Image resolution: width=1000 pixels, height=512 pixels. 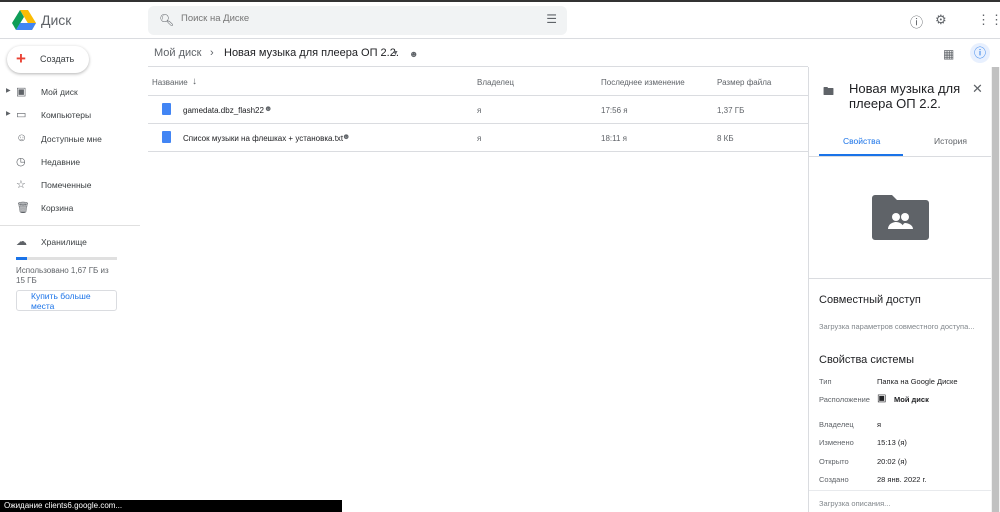 What do you see at coordinates (643, 82) in the screenshot?
I see `column-modified: Последнее изменение` at bounding box center [643, 82].